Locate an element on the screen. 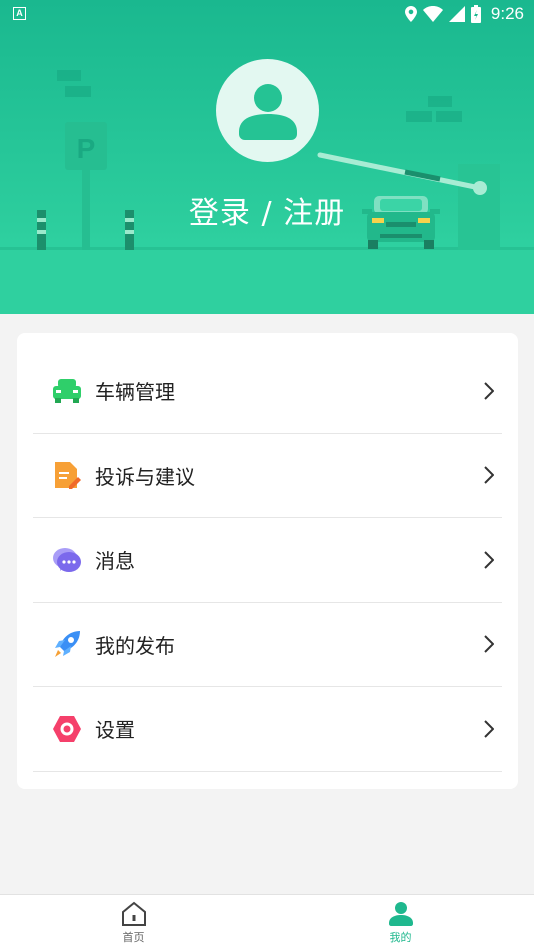 The height and width of the screenshot is (950, 534). parking-sign-letter: P is located at coordinates (86, 148).